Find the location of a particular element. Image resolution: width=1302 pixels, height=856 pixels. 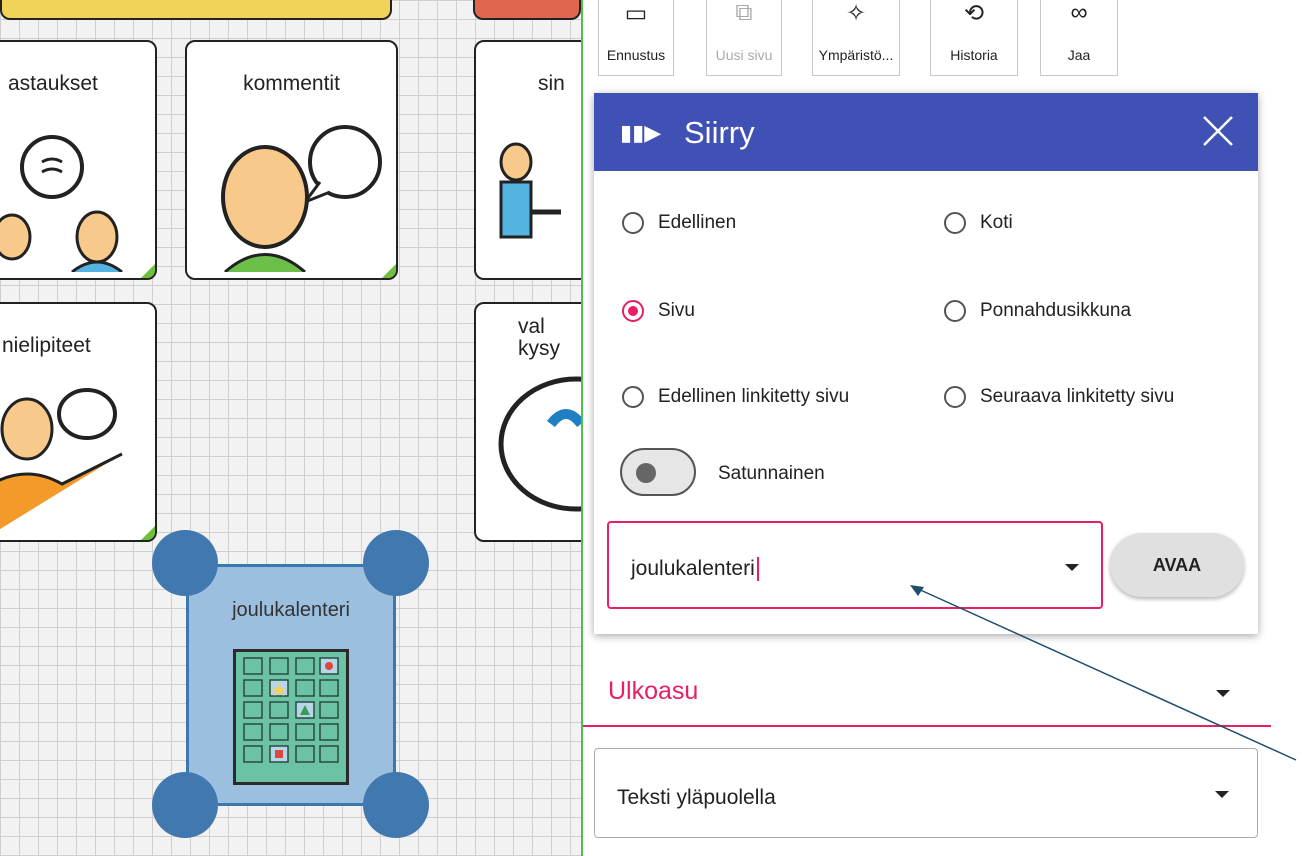

tile-vastaukset: astaukset is located at coordinates (78, 160).